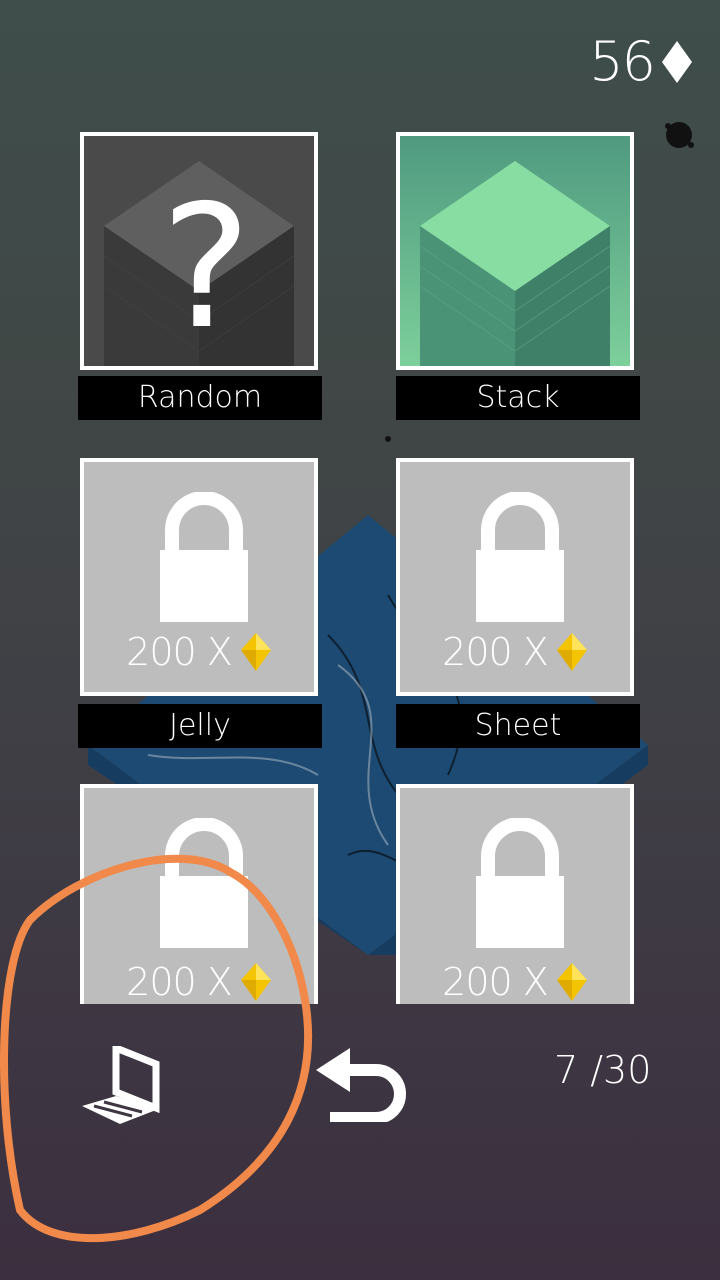 This screenshot has height=1280, width=720. I want to click on ink-blot-decoration, so click(679, 135).